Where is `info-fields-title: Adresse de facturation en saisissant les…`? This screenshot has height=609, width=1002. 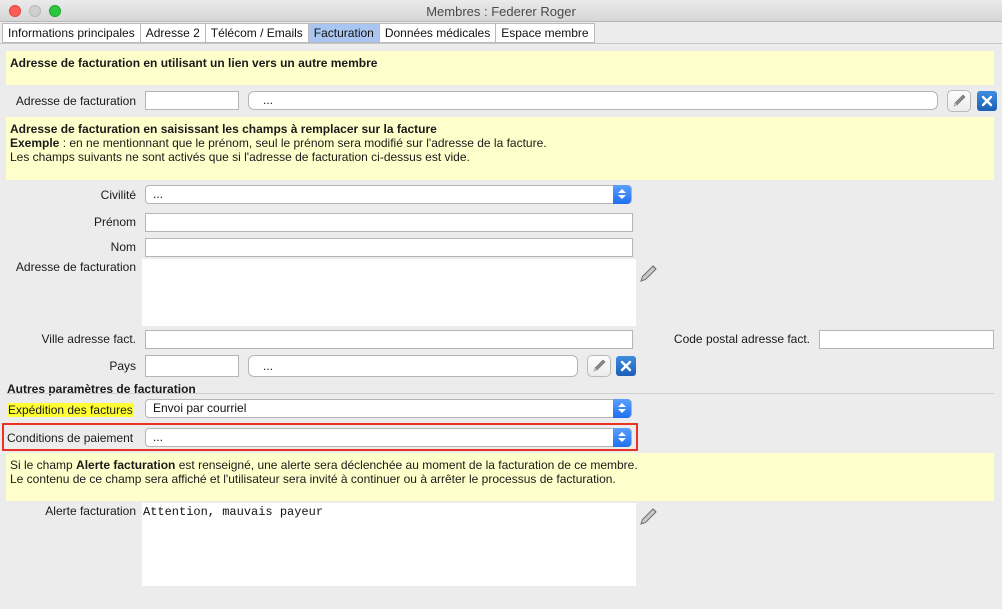
info-fields-title: Adresse de facturation en saisissant les… is located at coordinates (223, 129).